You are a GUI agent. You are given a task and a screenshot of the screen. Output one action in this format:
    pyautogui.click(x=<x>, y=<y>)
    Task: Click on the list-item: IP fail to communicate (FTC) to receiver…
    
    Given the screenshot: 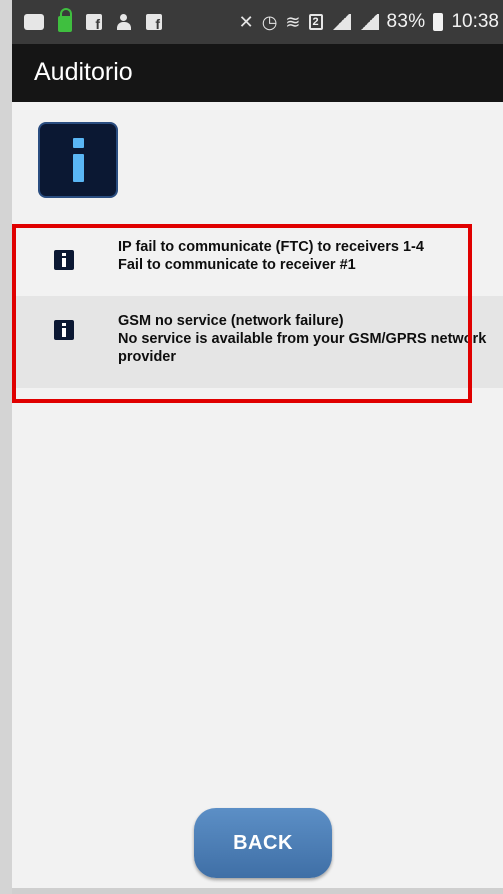 What is the action you would take?
    pyautogui.click(x=257, y=259)
    